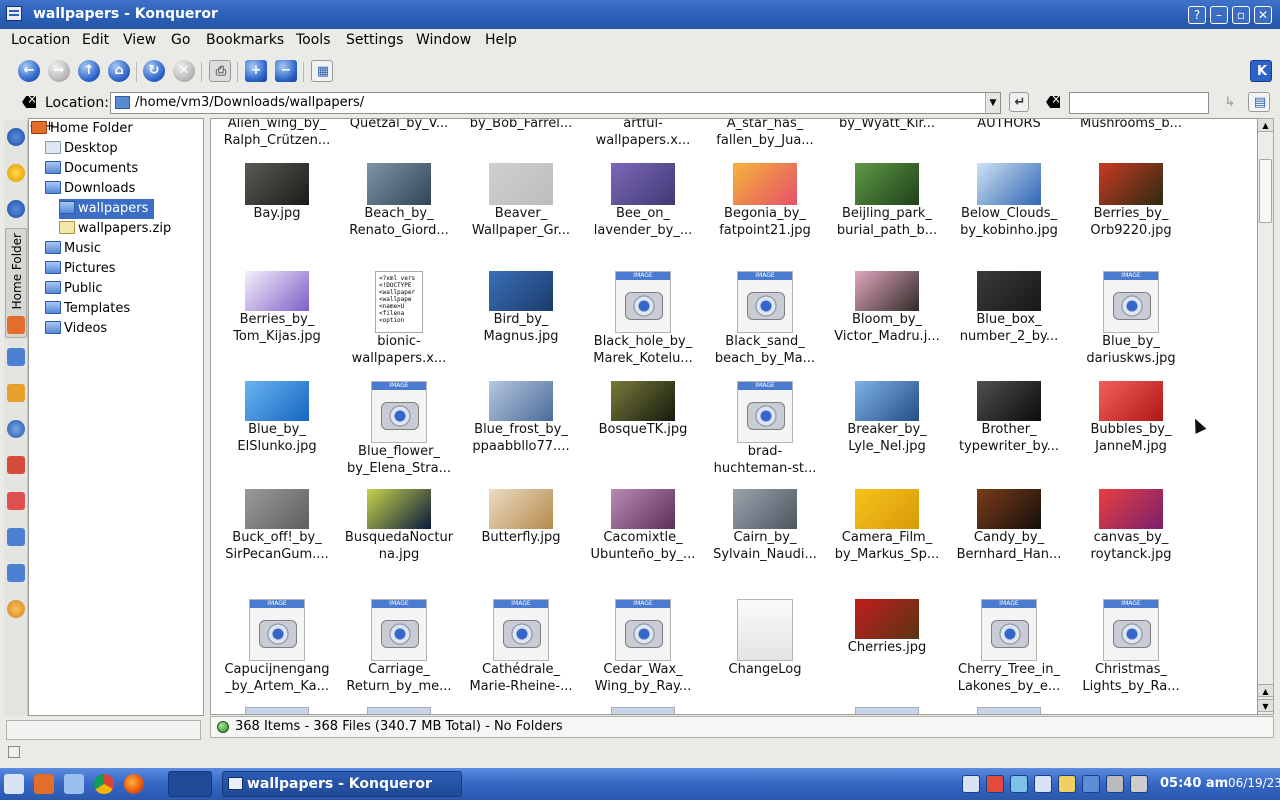  I want to click on menu-edit: Edit, so click(95, 40).